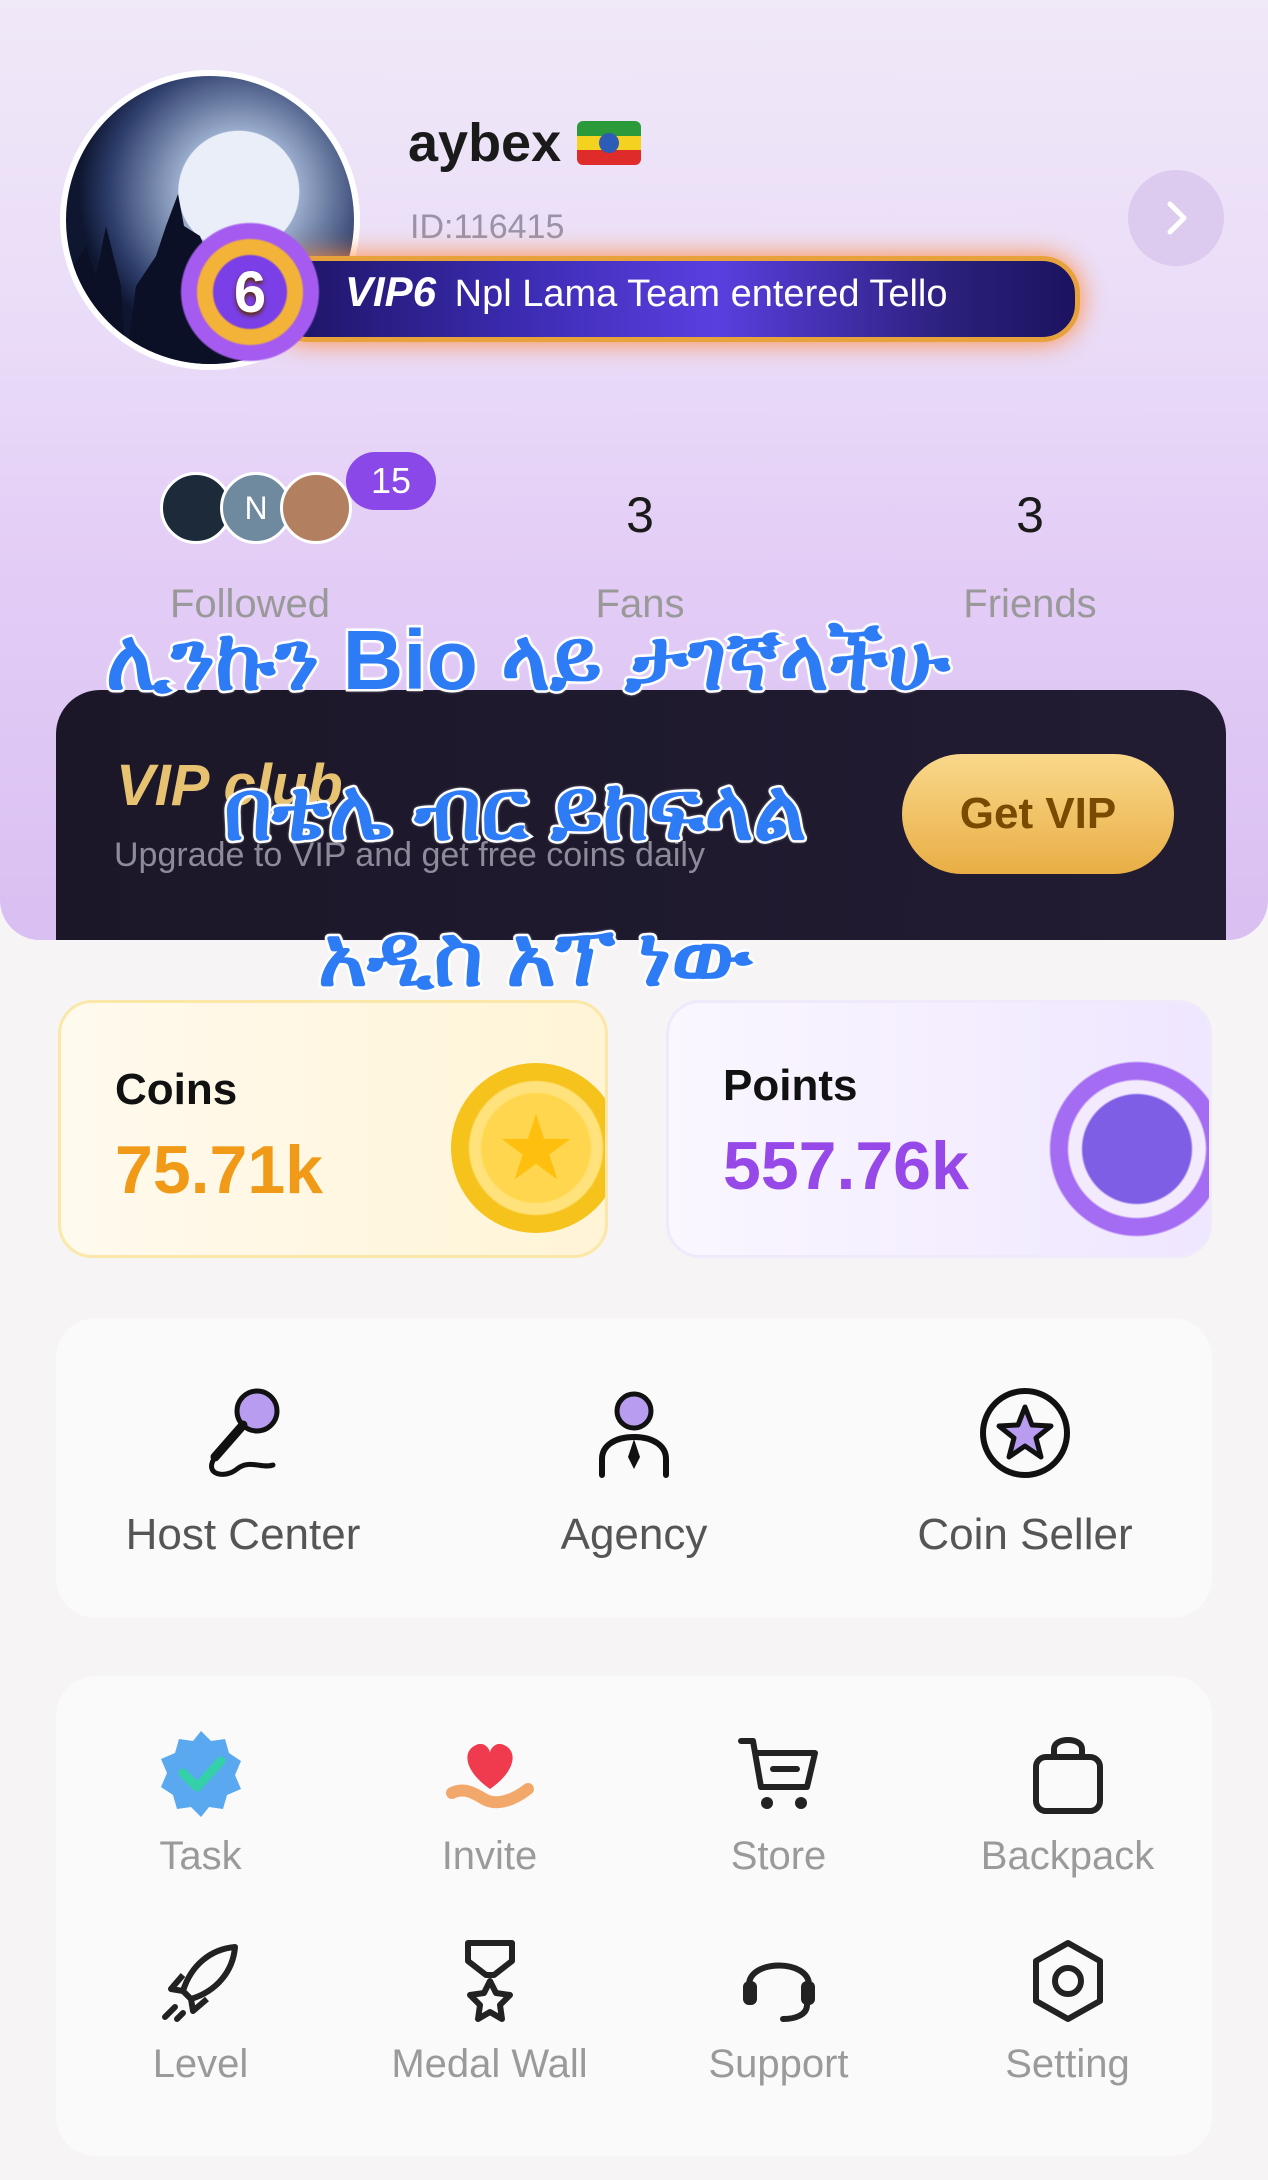  Describe the element at coordinates (250, 533) in the screenshot. I see `stat-followed: 0 Followed` at that location.